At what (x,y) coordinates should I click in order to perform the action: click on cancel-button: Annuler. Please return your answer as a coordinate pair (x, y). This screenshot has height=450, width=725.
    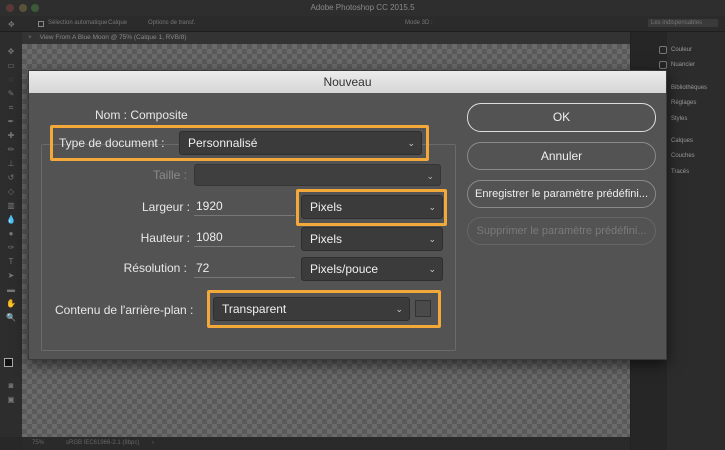
    Looking at the image, I should click on (561, 156).